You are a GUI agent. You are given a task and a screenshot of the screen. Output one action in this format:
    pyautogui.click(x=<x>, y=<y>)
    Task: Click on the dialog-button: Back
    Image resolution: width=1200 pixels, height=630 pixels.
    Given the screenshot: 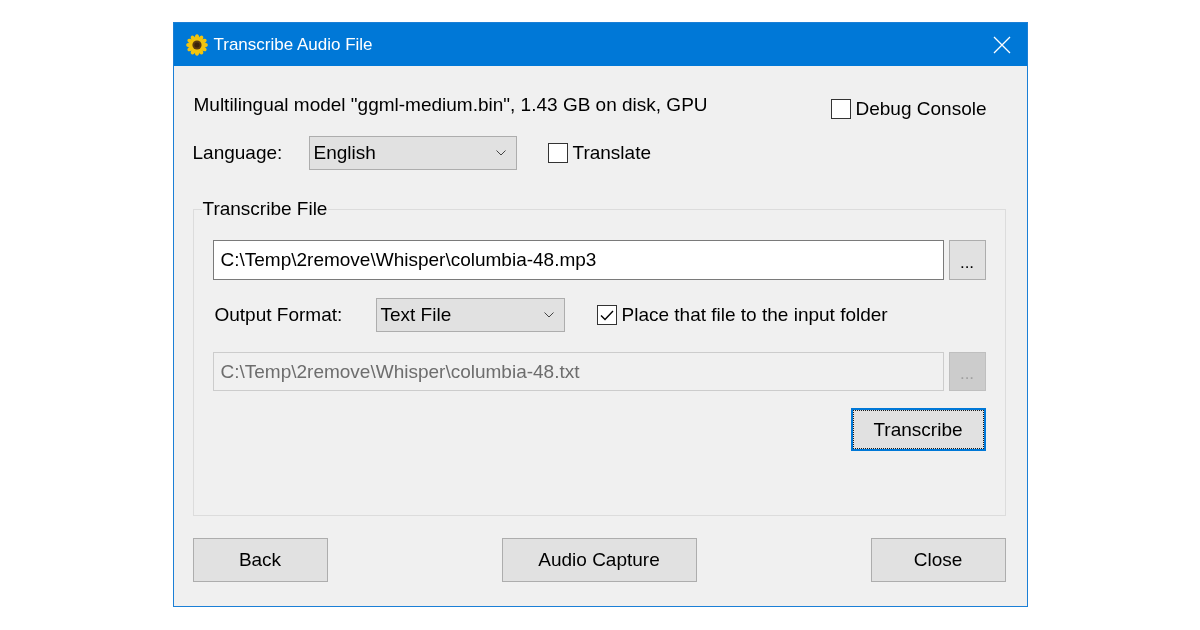 What is the action you would take?
    pyautogui.click(x=260, y=560)
    